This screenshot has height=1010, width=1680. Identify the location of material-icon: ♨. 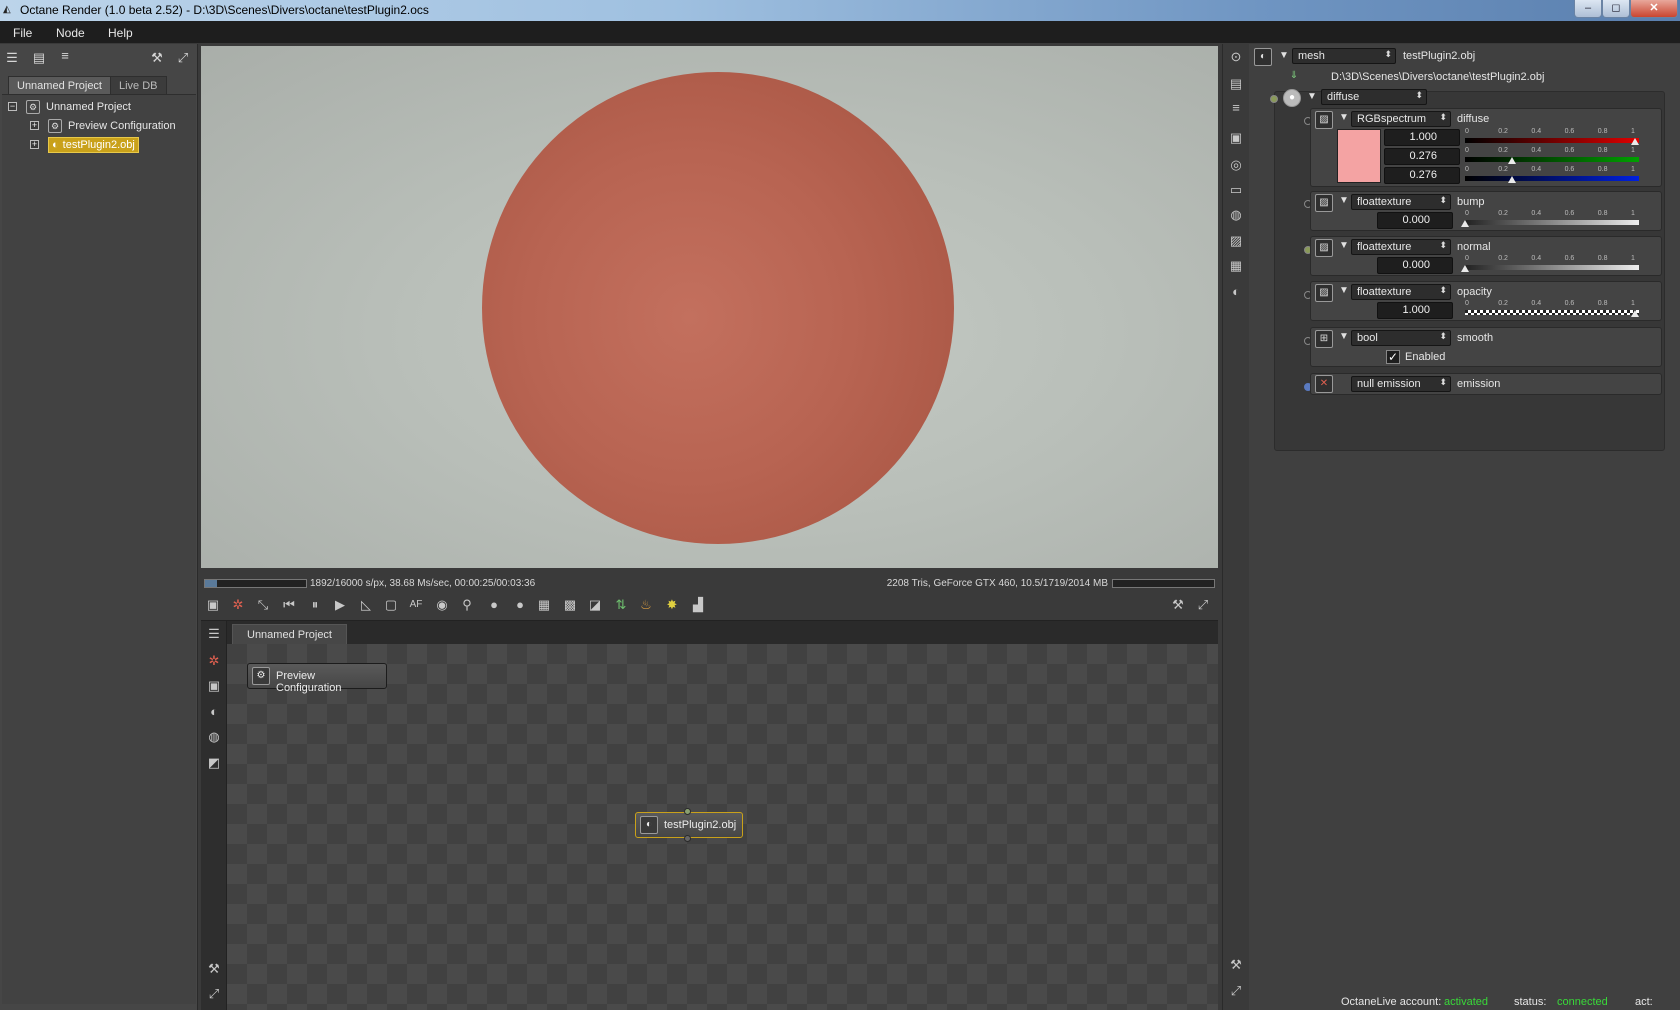
(646, 605).